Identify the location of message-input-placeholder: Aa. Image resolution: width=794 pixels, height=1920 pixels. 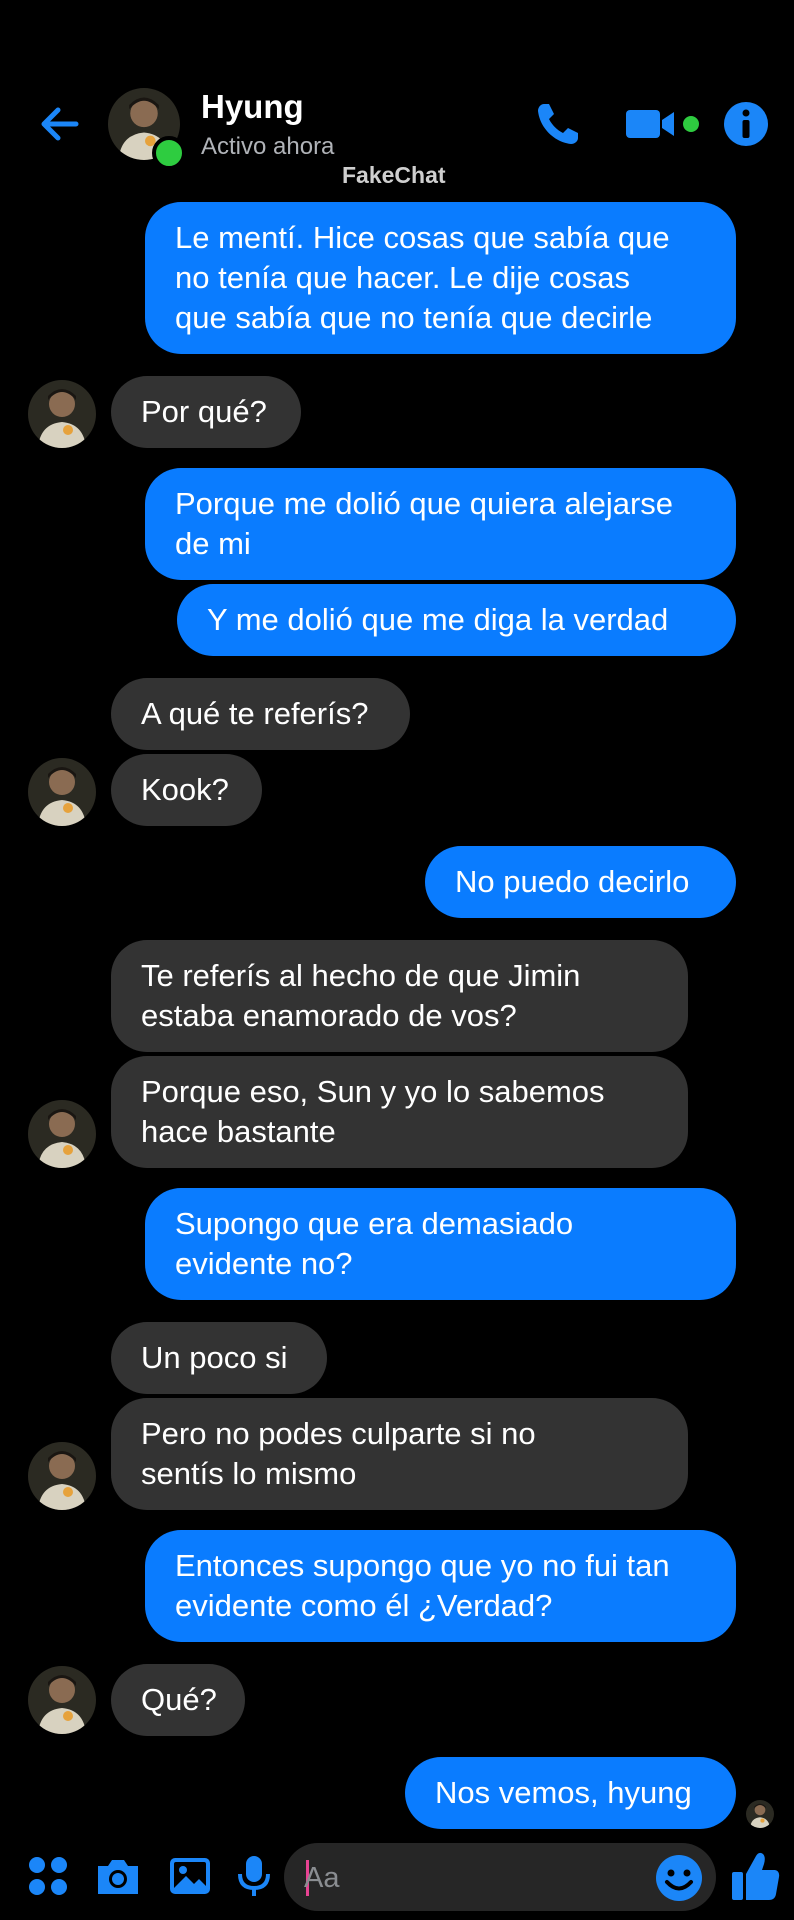
(322, 1878).